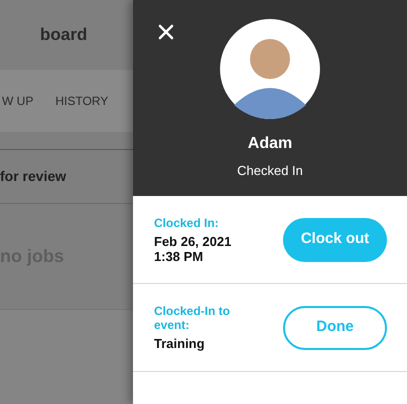  Describe the element at coordinates (187, 223) in the screenshot. I see `field-label: Clocked In:` at that location.